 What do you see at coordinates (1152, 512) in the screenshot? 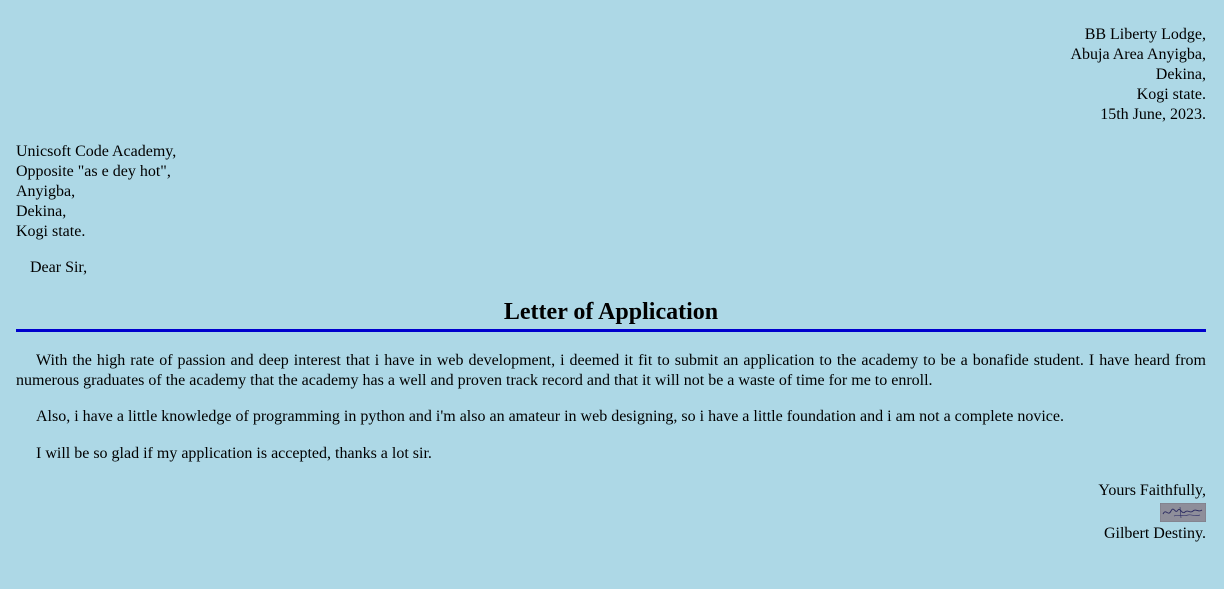
I see `closing: Yours Faithfully, Gilbert Destiny.` at bounding box center [1152, 512].